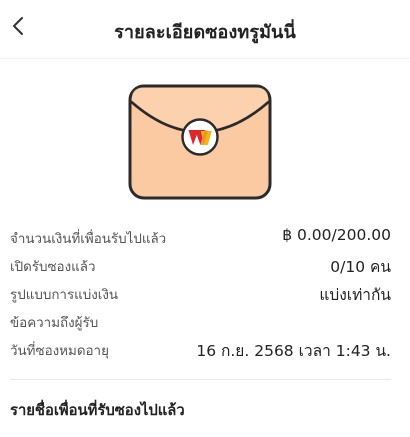  I want to click on detail-label: รูปแบบการแบ่งเงิน, so click(64, 295).